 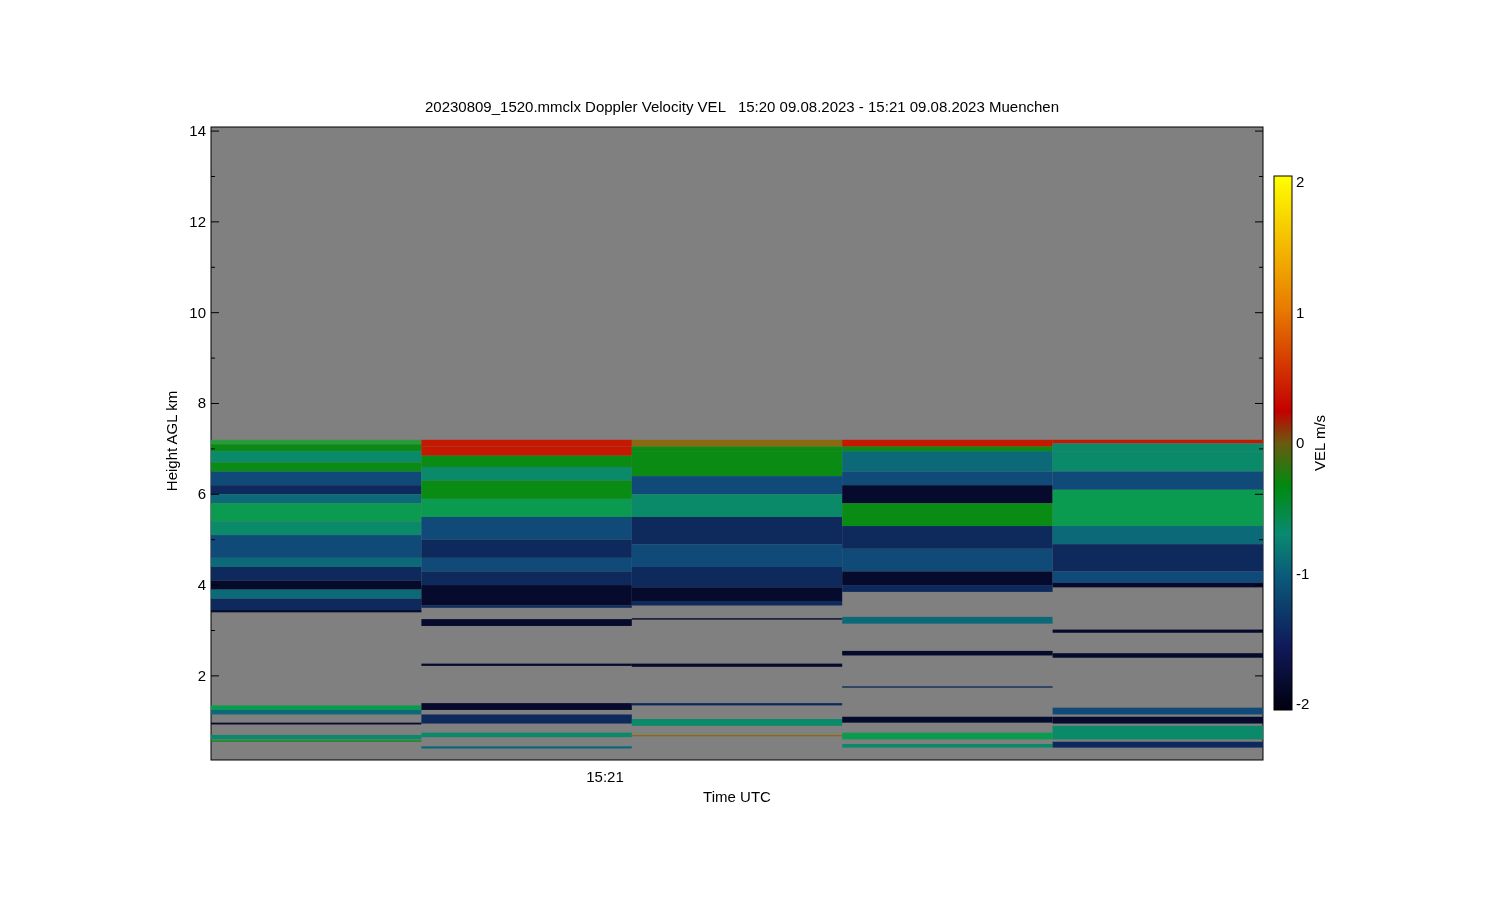 I want to click on y-tick-label: 2, so click(x=201, y=675).